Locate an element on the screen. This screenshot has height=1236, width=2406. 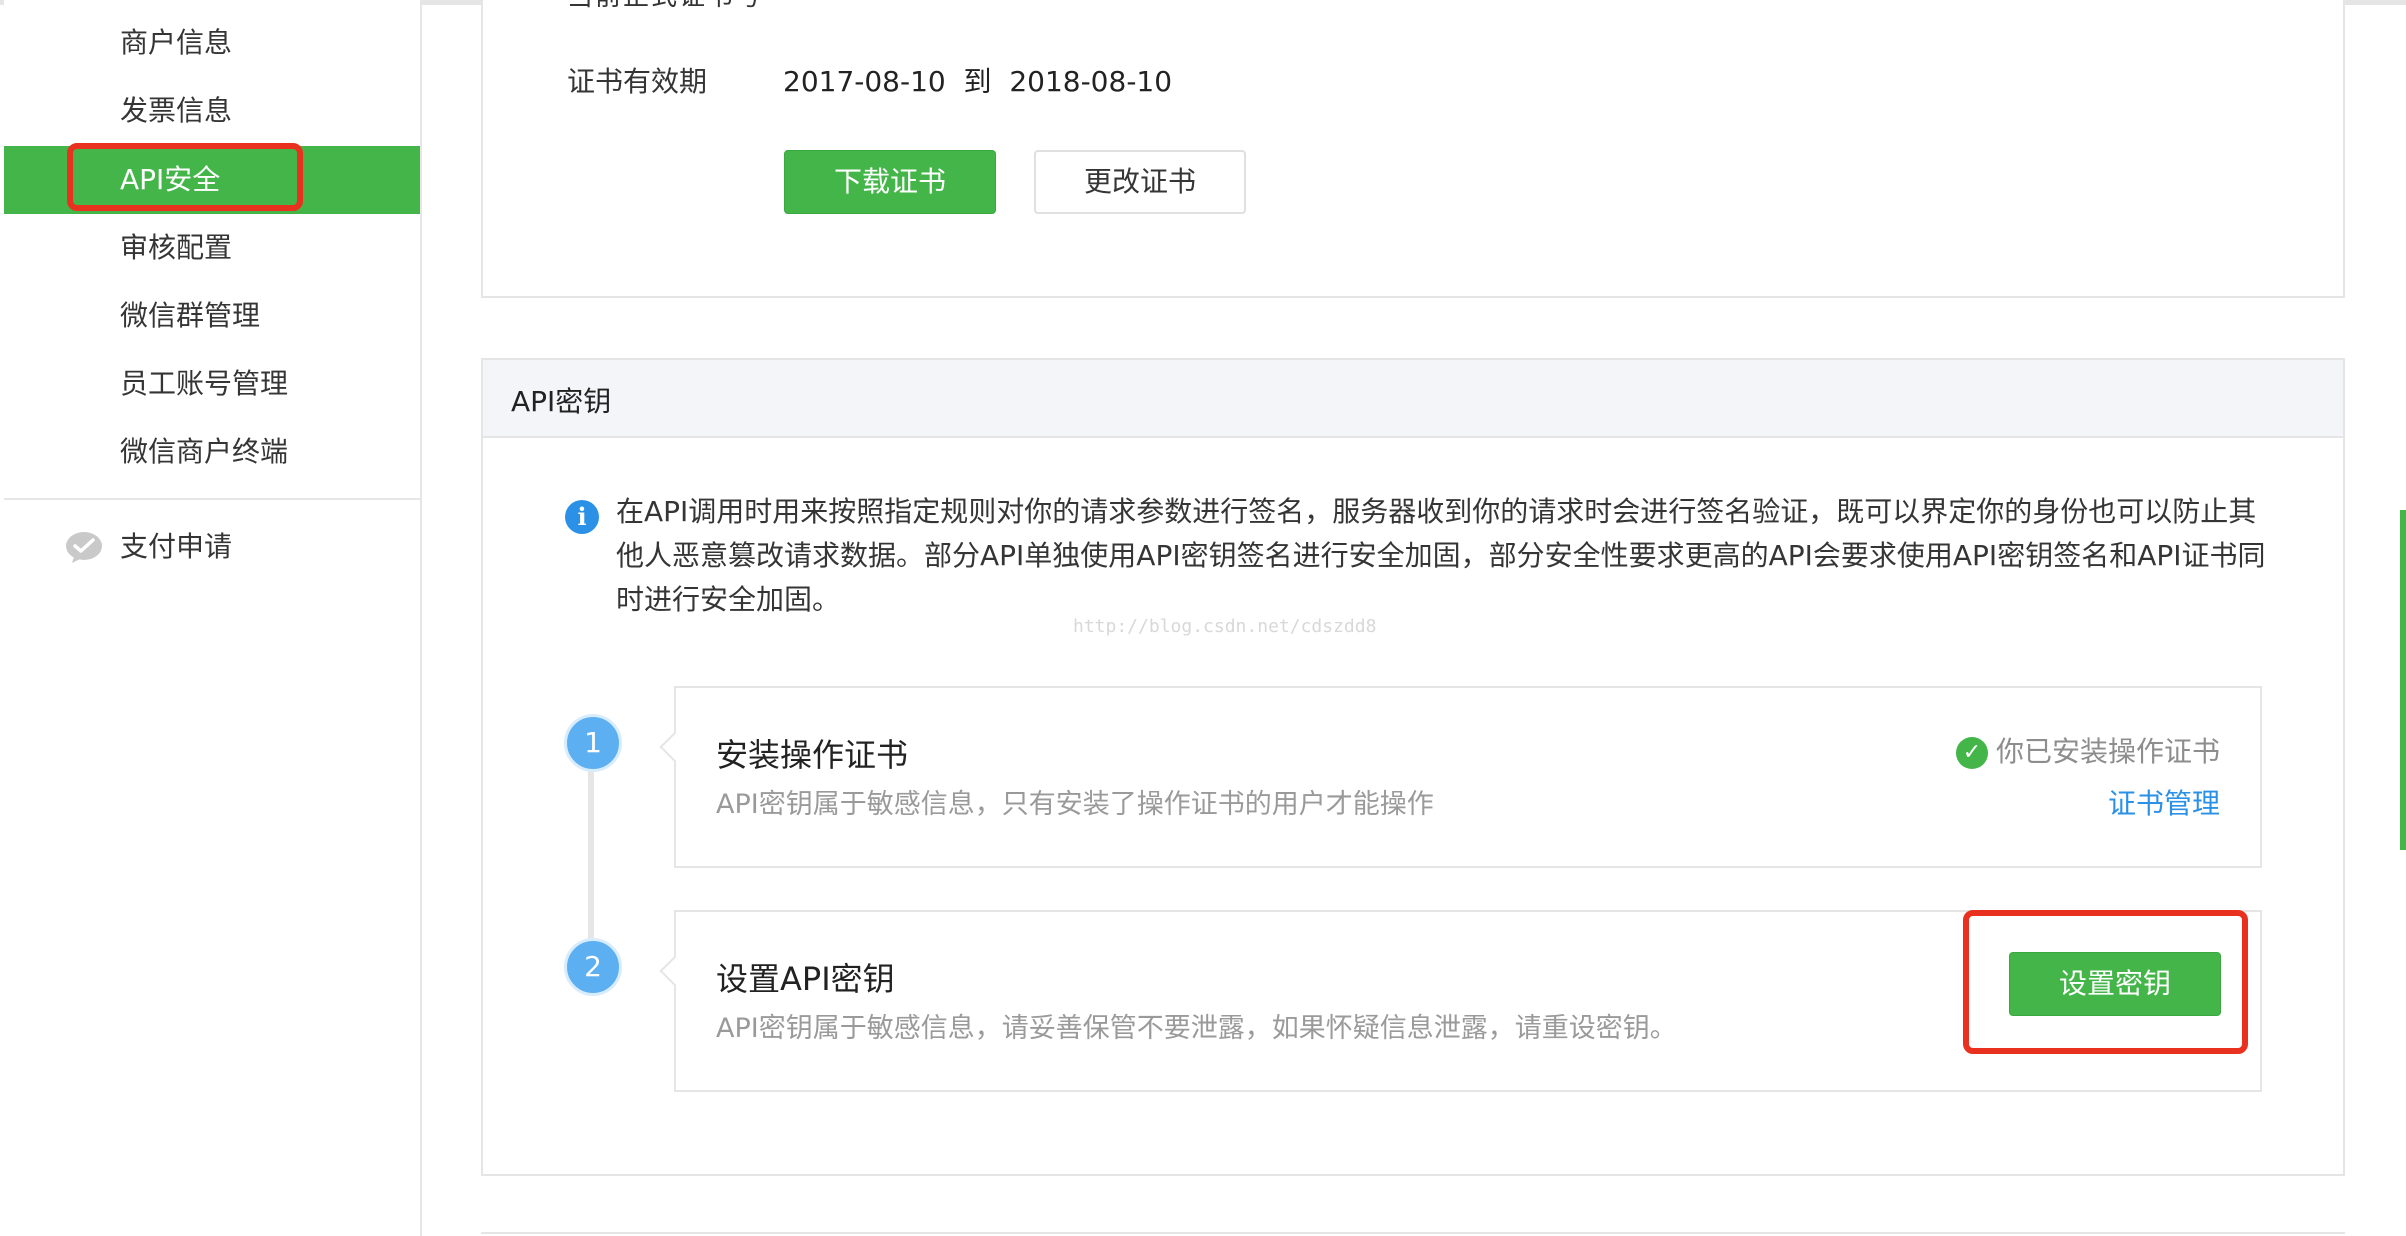
sidebar-item-merchant-info: 商户信息 is located at coordinates (212, 43).